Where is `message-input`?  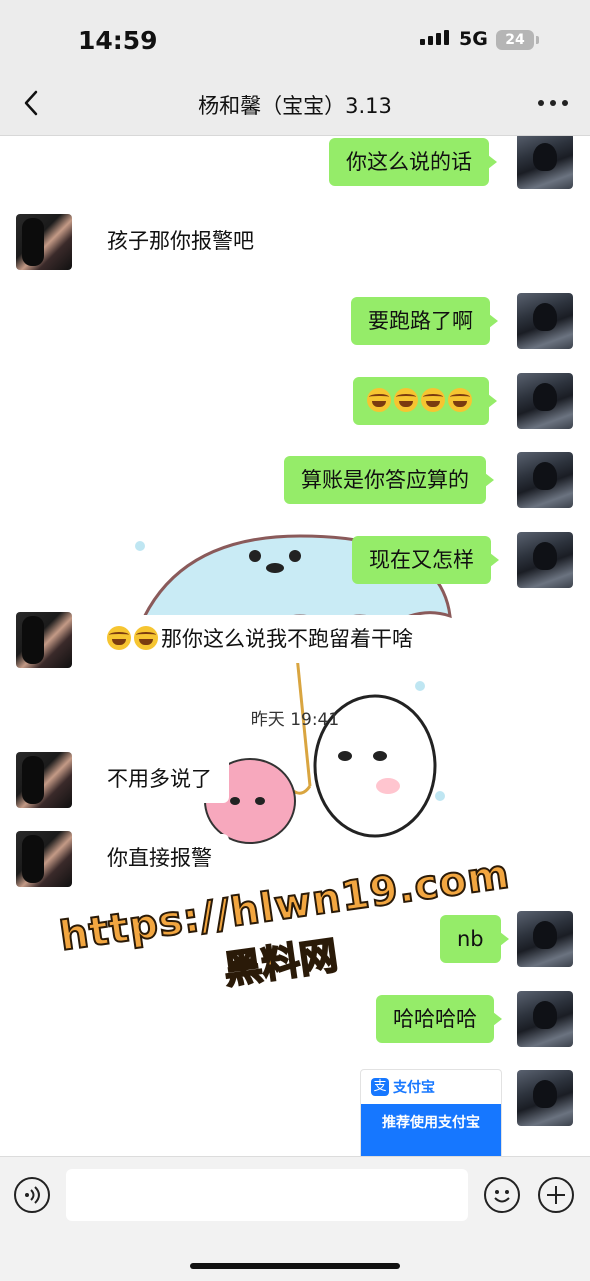 message-input is located at coordinates (267, 1195).